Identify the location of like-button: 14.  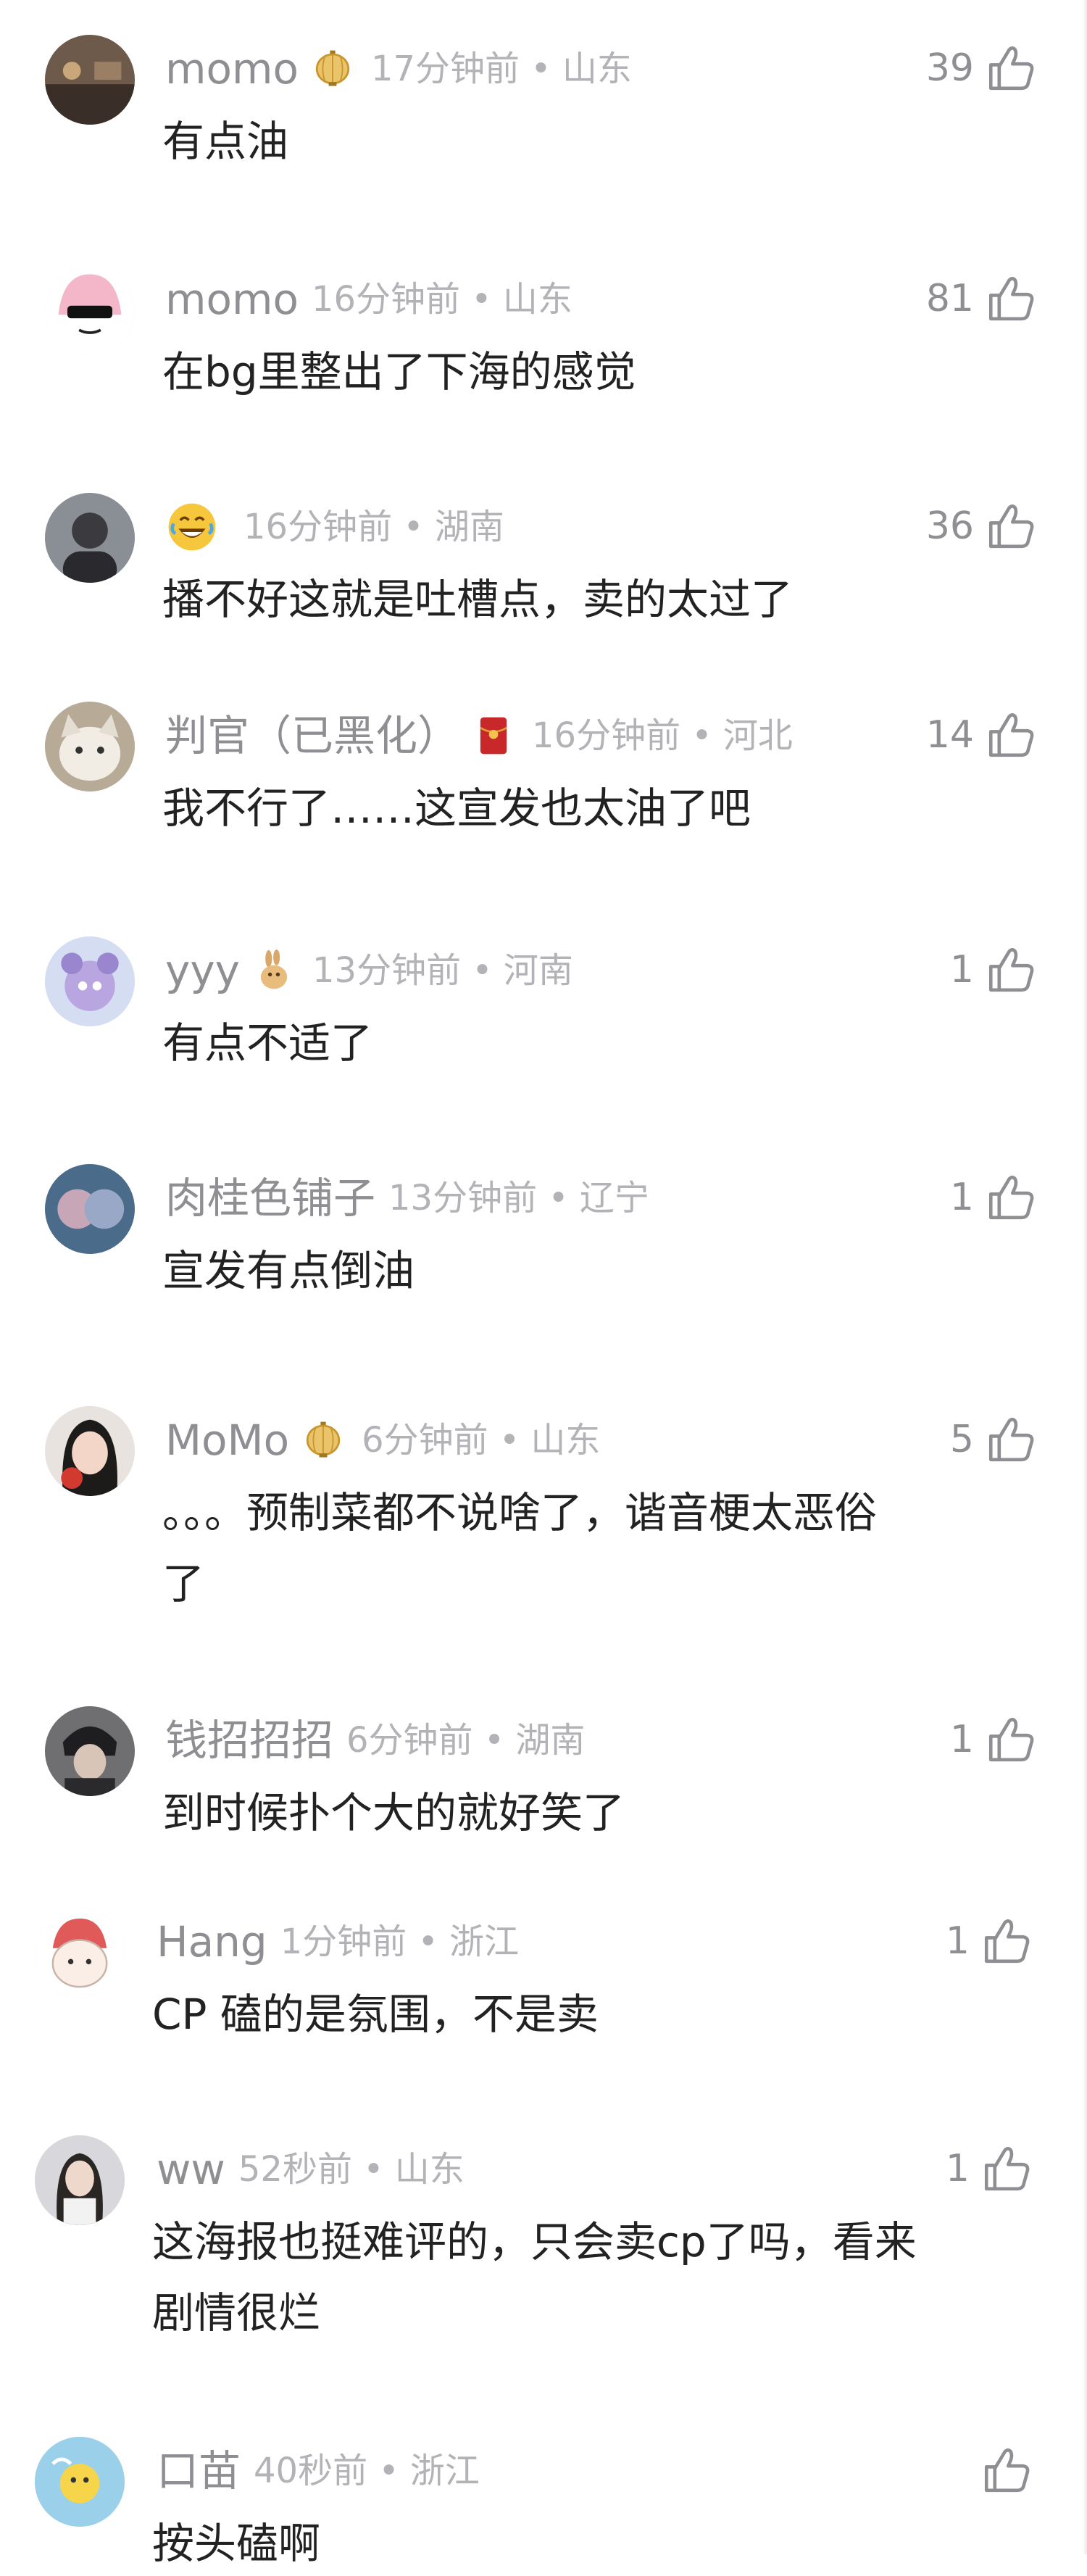
(982, 735).